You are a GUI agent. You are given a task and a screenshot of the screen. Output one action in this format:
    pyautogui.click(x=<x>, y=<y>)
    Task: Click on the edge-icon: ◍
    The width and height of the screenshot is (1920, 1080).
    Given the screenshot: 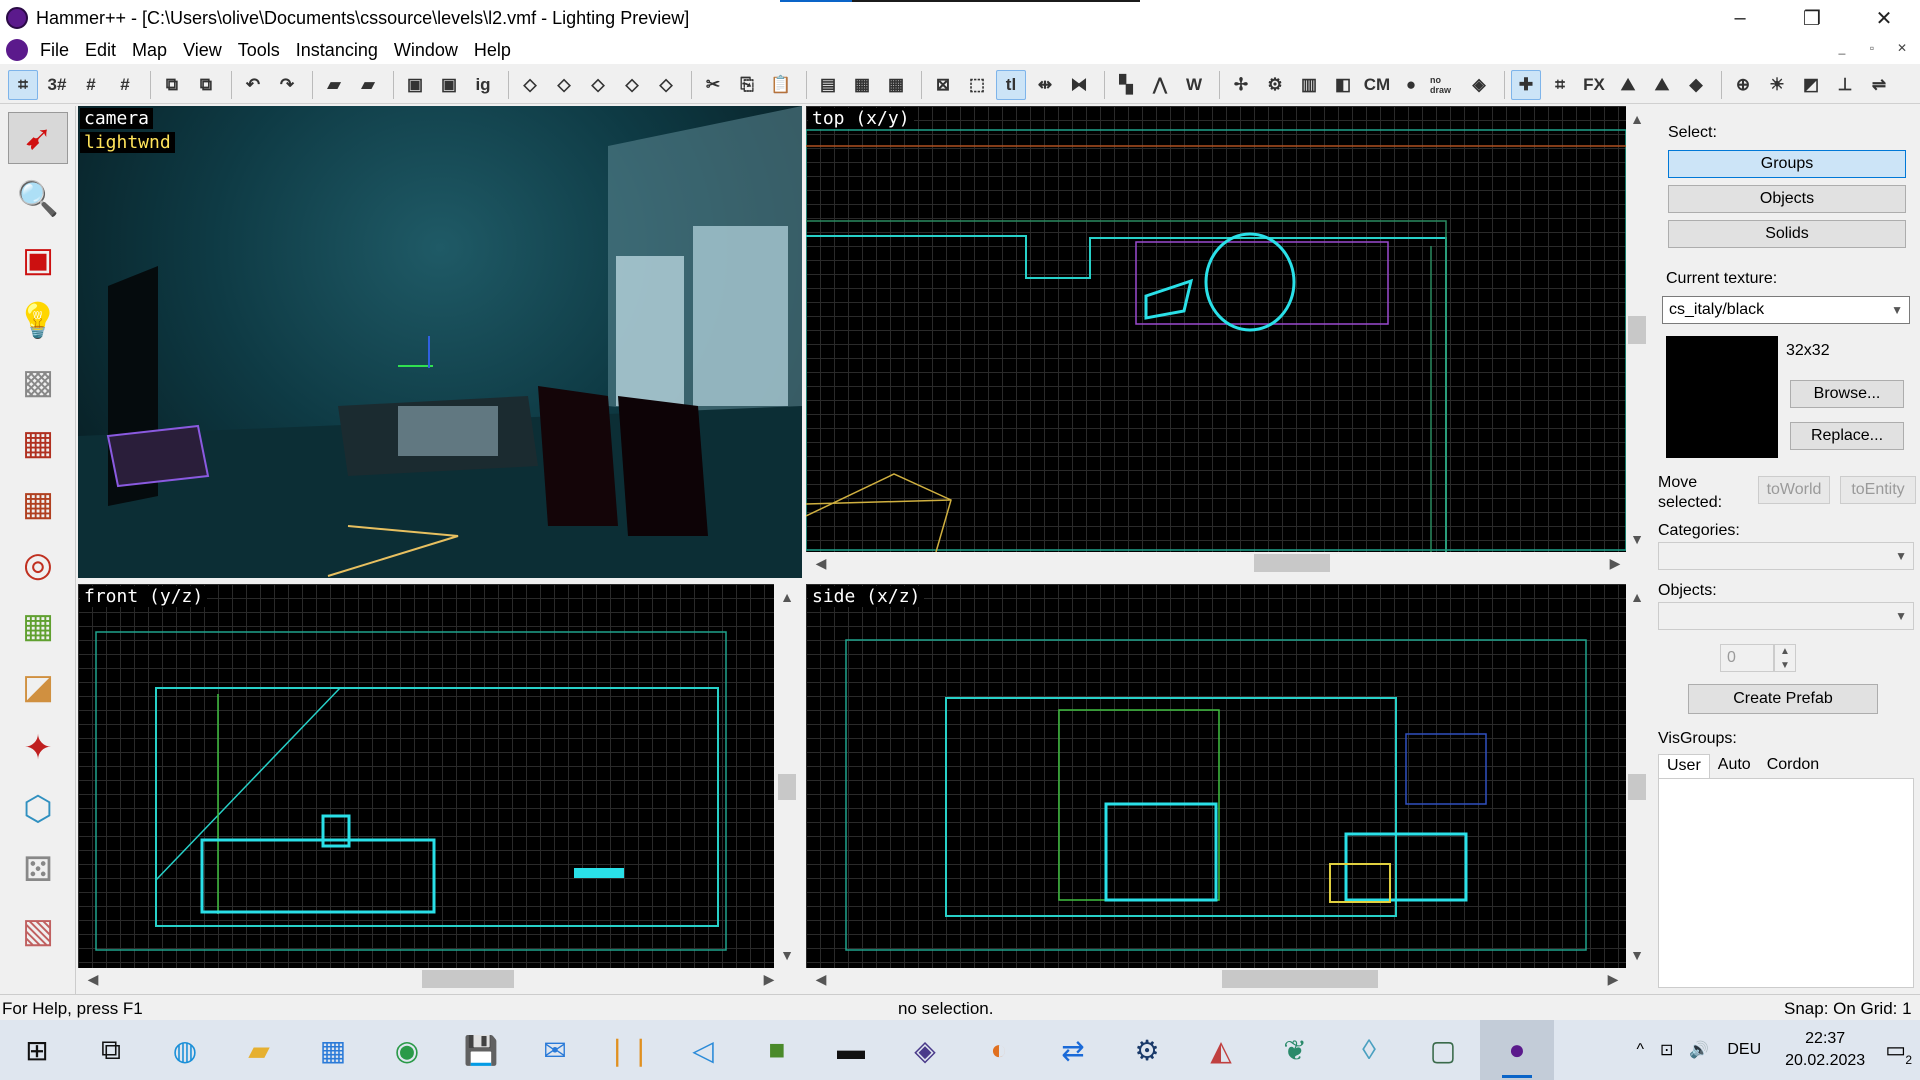 What is the action you would take?
    pyautogui.click(x=185, y=1050)
    